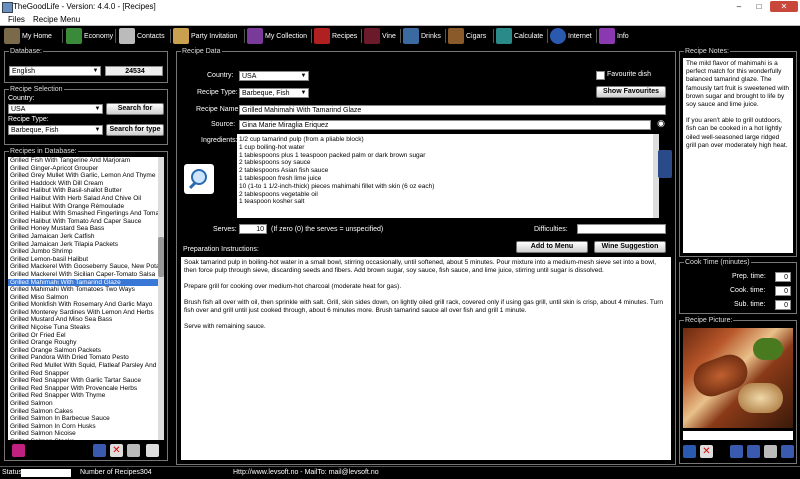 The width and height of the screenshot is (800, 479). What do you see at coordinates (83, 237) in the screenshot?
I see `list-item: Grilled Jamaican Jerk Catfish` at bounding box center [83, 237].